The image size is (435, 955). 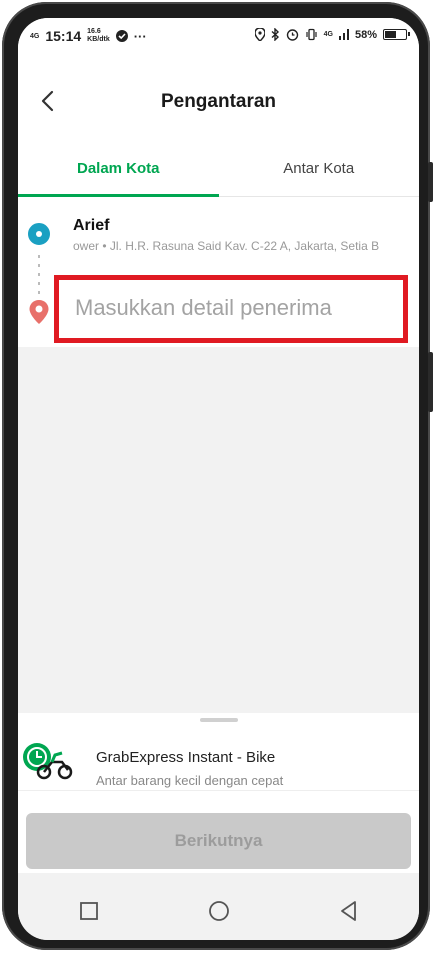 What do you see at coordinates (218, 37) in the screenshot?
I see `status-bar: 4G 15:14 16.6 KB/dtk ··· 4G 58%` at bounding box center [218, 37].